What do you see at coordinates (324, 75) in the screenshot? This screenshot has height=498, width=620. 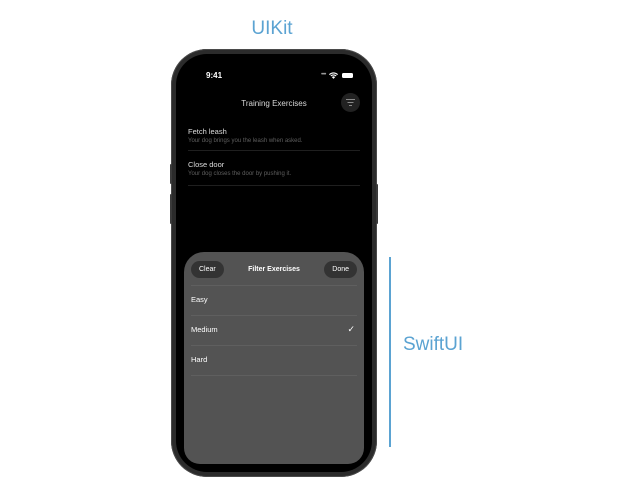 I see `signal-dots-icon: ••••` at bounding box center [324, 75].